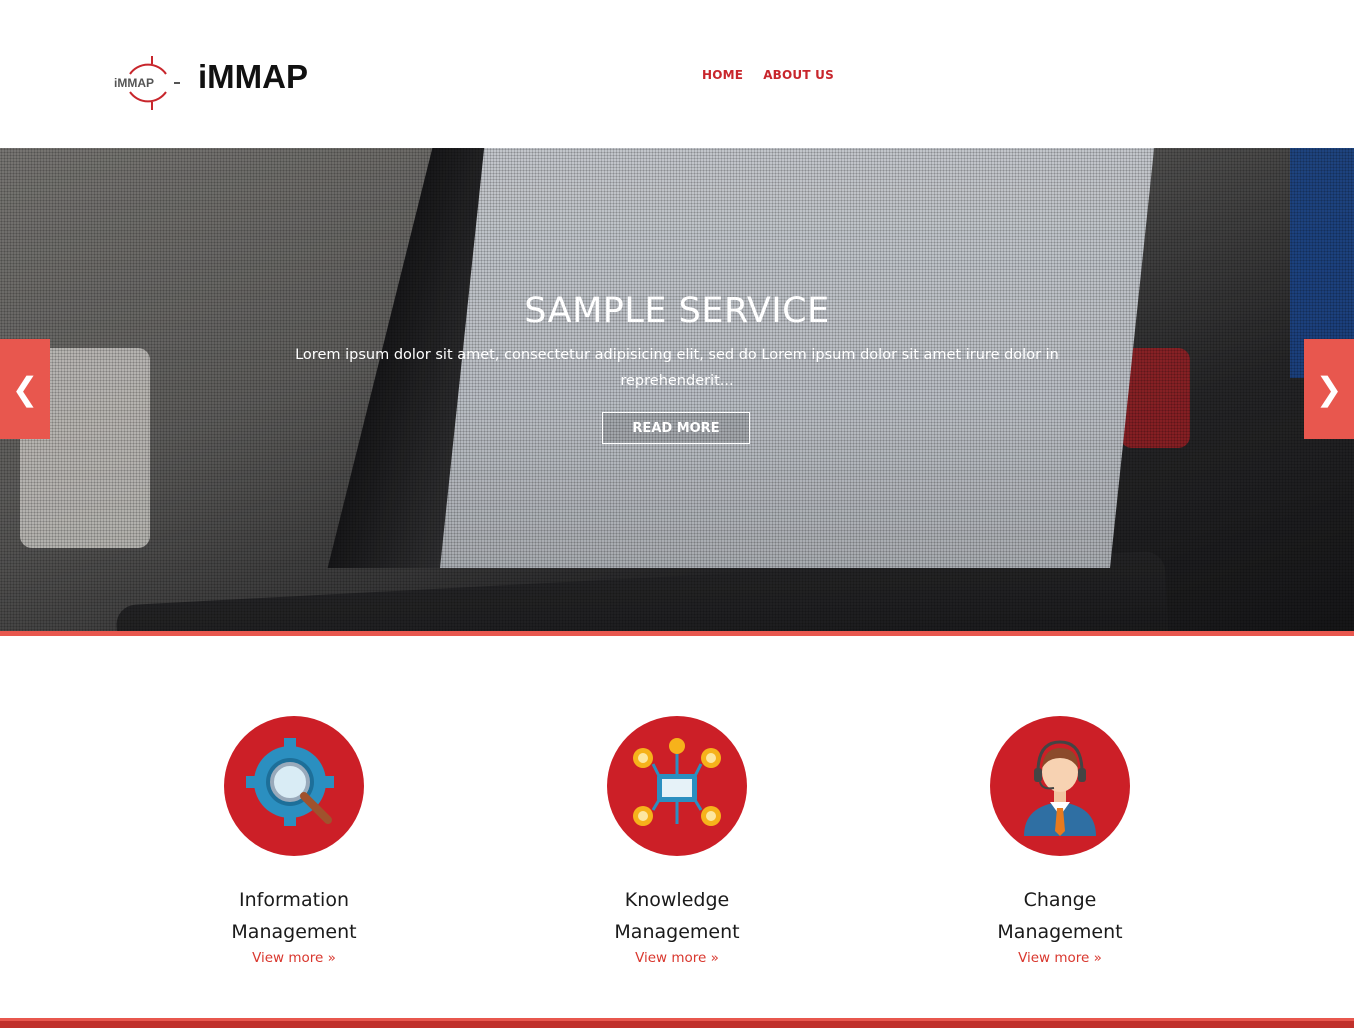 This screenshot has height=1028, width=1369. Describe the element at coordinates (677, 900) in the screenshot. I see `service-title: Knowledge` at that location.